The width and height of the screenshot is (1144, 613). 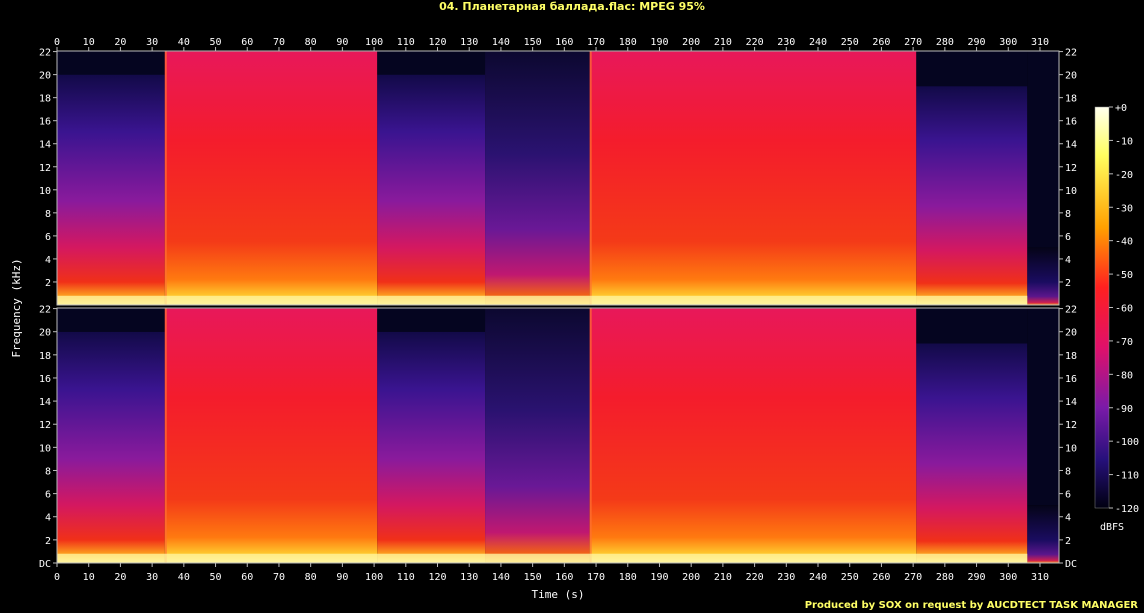 What do you see at coordinates (1102, 307) in the screenshot?
I see `colorbar` at bounding box center [1102, 307].